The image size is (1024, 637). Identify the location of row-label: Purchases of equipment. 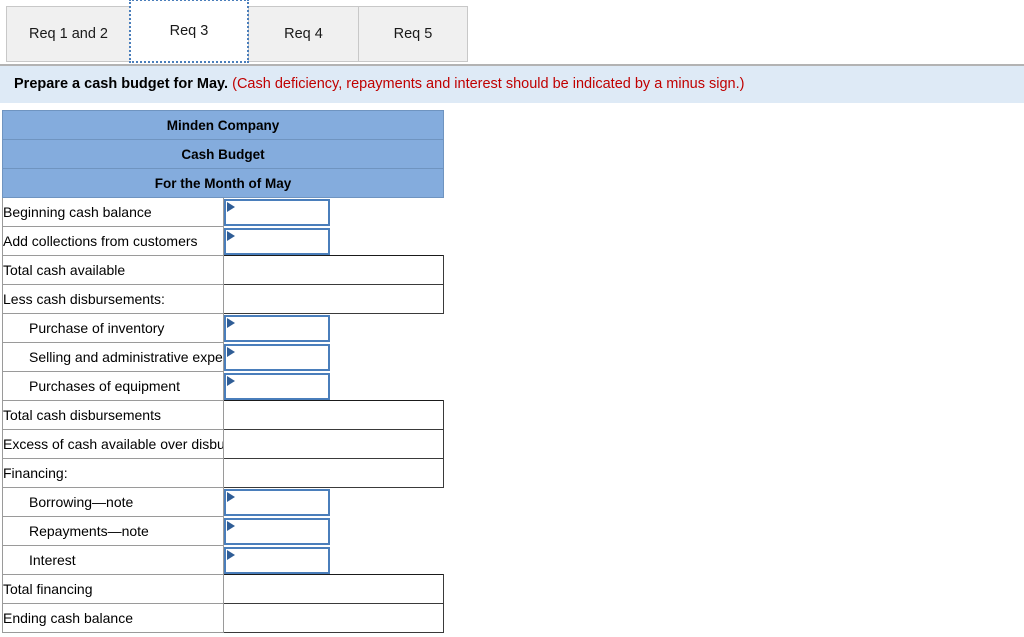
(113, 386).